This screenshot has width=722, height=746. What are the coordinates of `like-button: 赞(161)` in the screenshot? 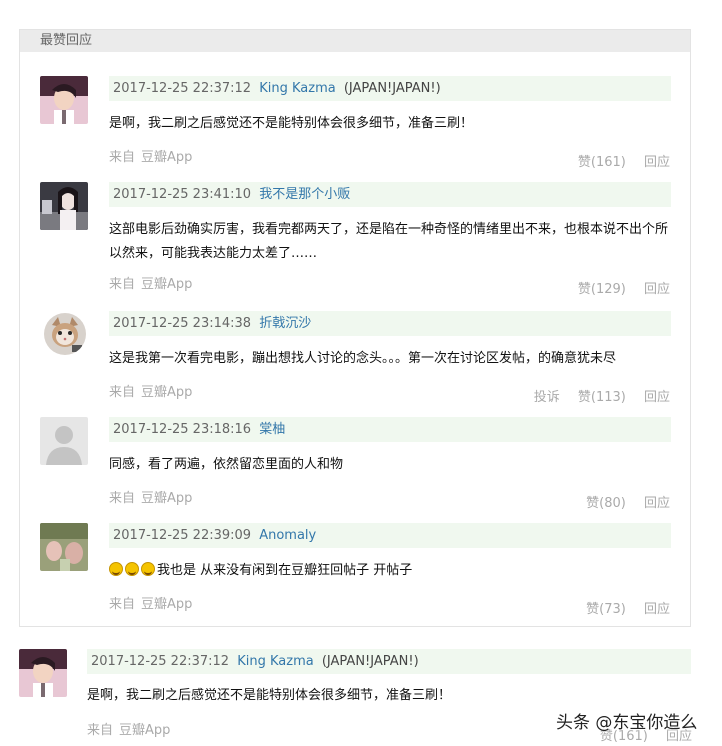 It's located at (602, 162).